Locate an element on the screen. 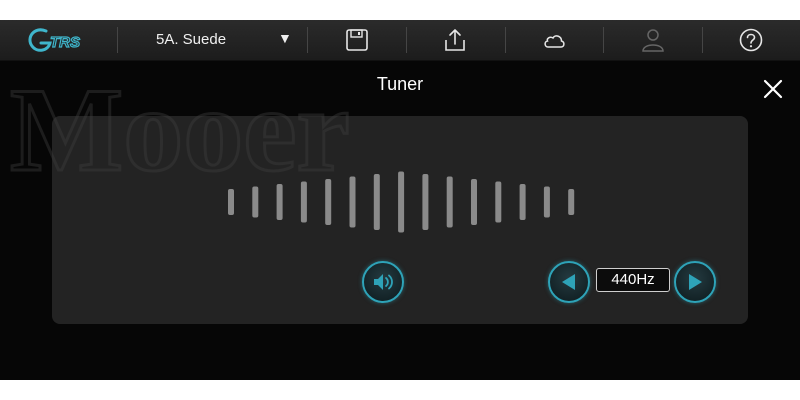  save-icon is located at coordinates (357, 40).